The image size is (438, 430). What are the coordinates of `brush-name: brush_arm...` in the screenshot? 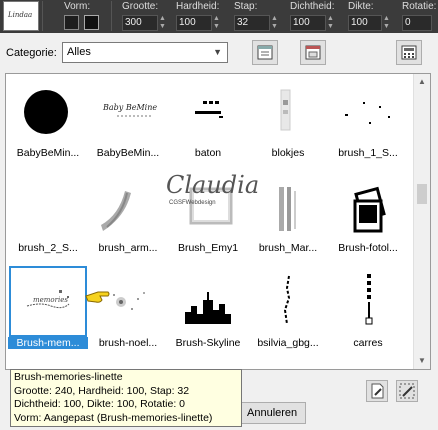 It's located at (128, 248).